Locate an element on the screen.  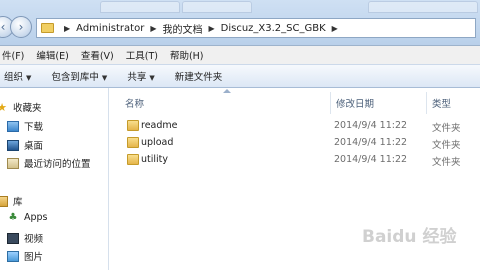
nav-item-desktop: 桌面 is located at coordinates (25, 145).